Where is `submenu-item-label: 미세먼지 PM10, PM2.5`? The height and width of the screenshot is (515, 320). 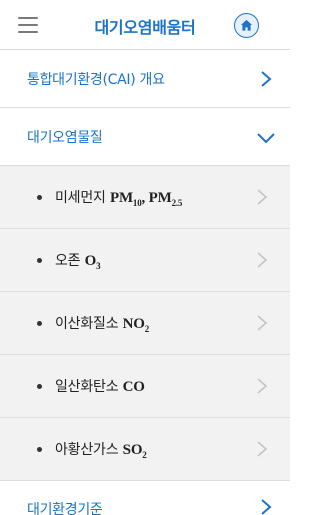
submenu-item-label: 미세먼지 PM10, PM2.5 is located at coordinates (118, 197).